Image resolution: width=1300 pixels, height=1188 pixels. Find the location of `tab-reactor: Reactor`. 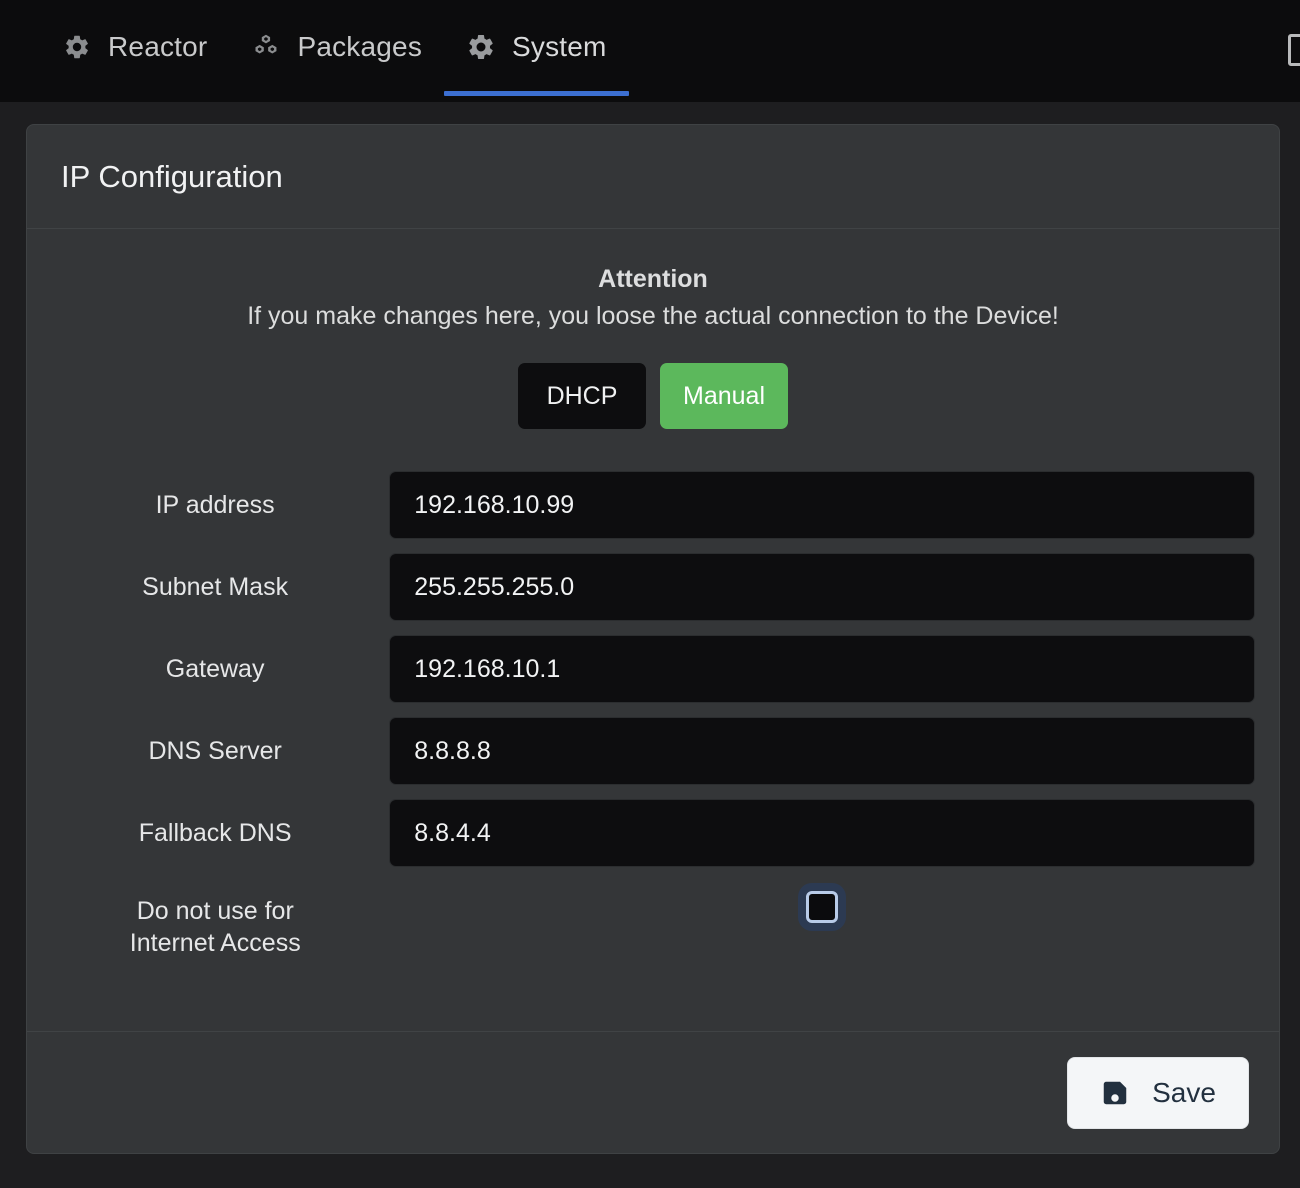

tab-reactor: Reactor is located at coordinates (134, 50).